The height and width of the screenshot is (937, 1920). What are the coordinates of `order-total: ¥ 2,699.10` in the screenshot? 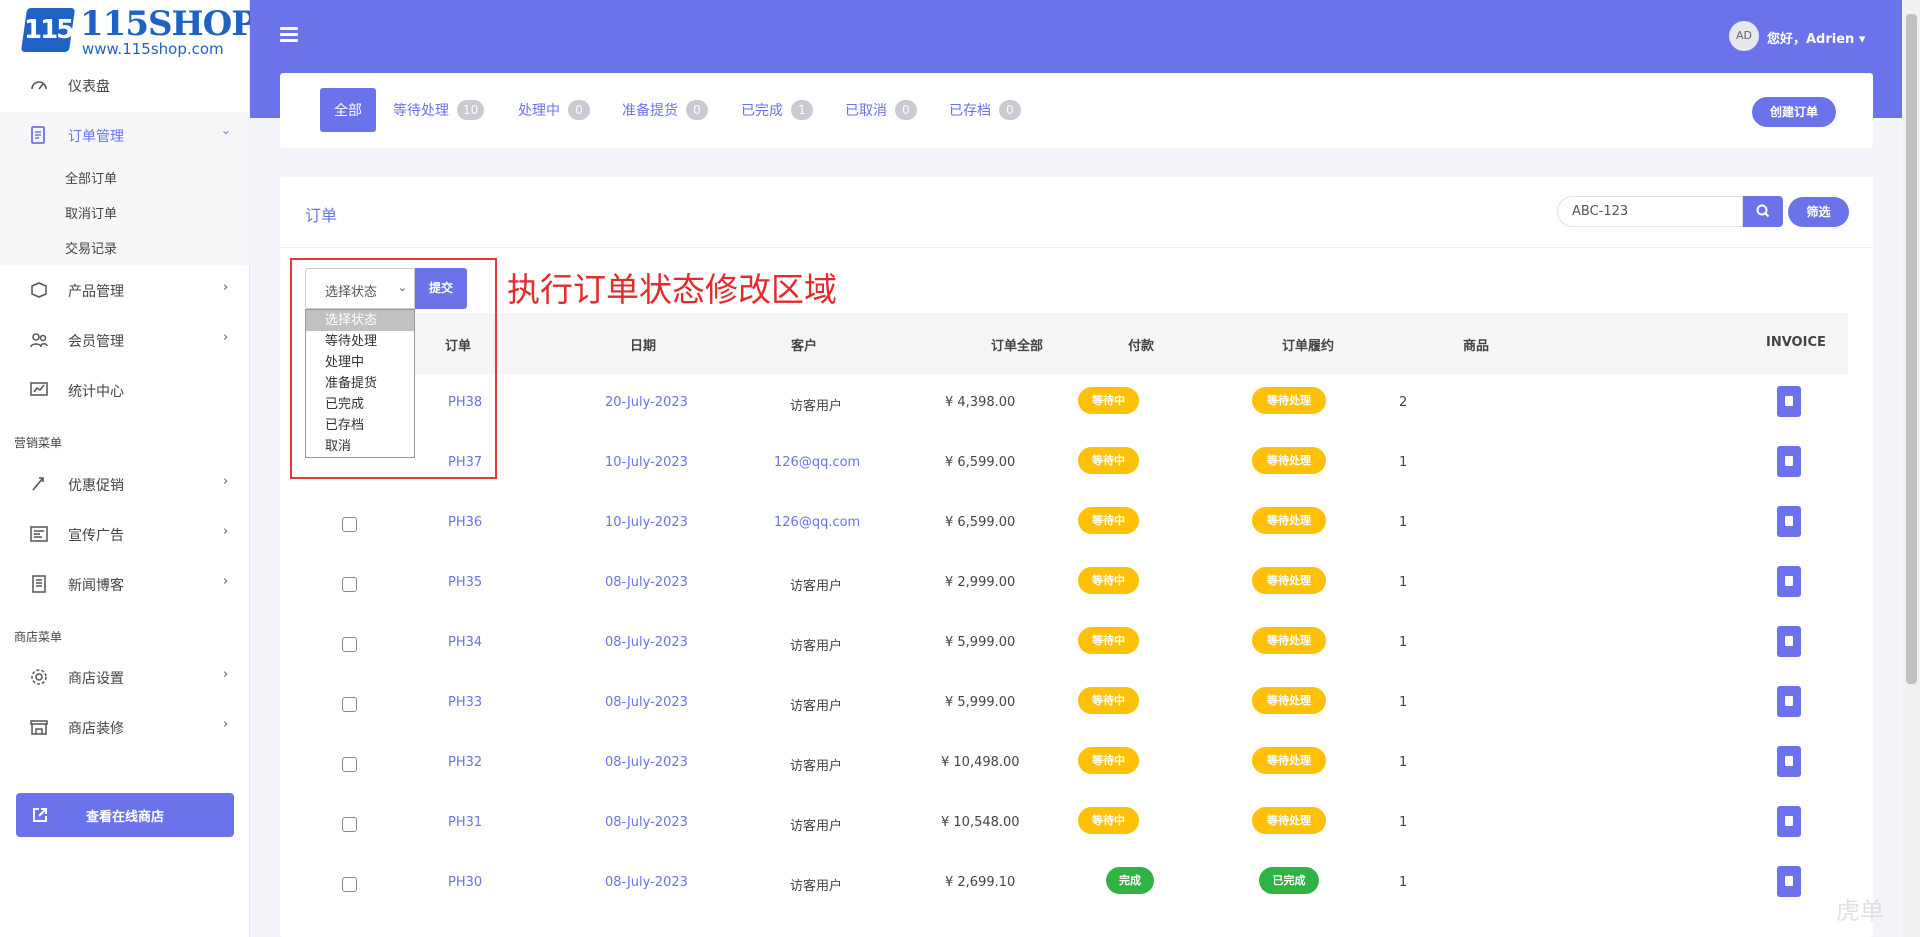 It's located at (980, 882).